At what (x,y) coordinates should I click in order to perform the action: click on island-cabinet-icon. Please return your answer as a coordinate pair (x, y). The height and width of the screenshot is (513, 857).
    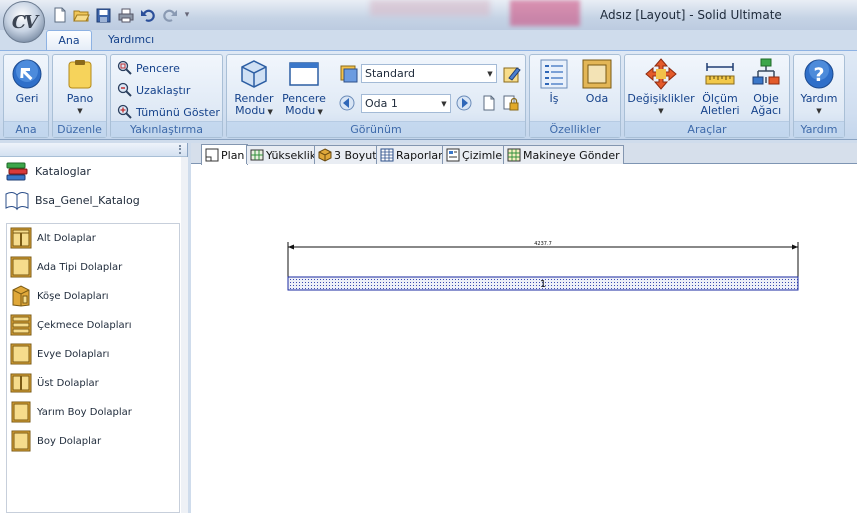
    Looking at the image, I should click on (21, 267).